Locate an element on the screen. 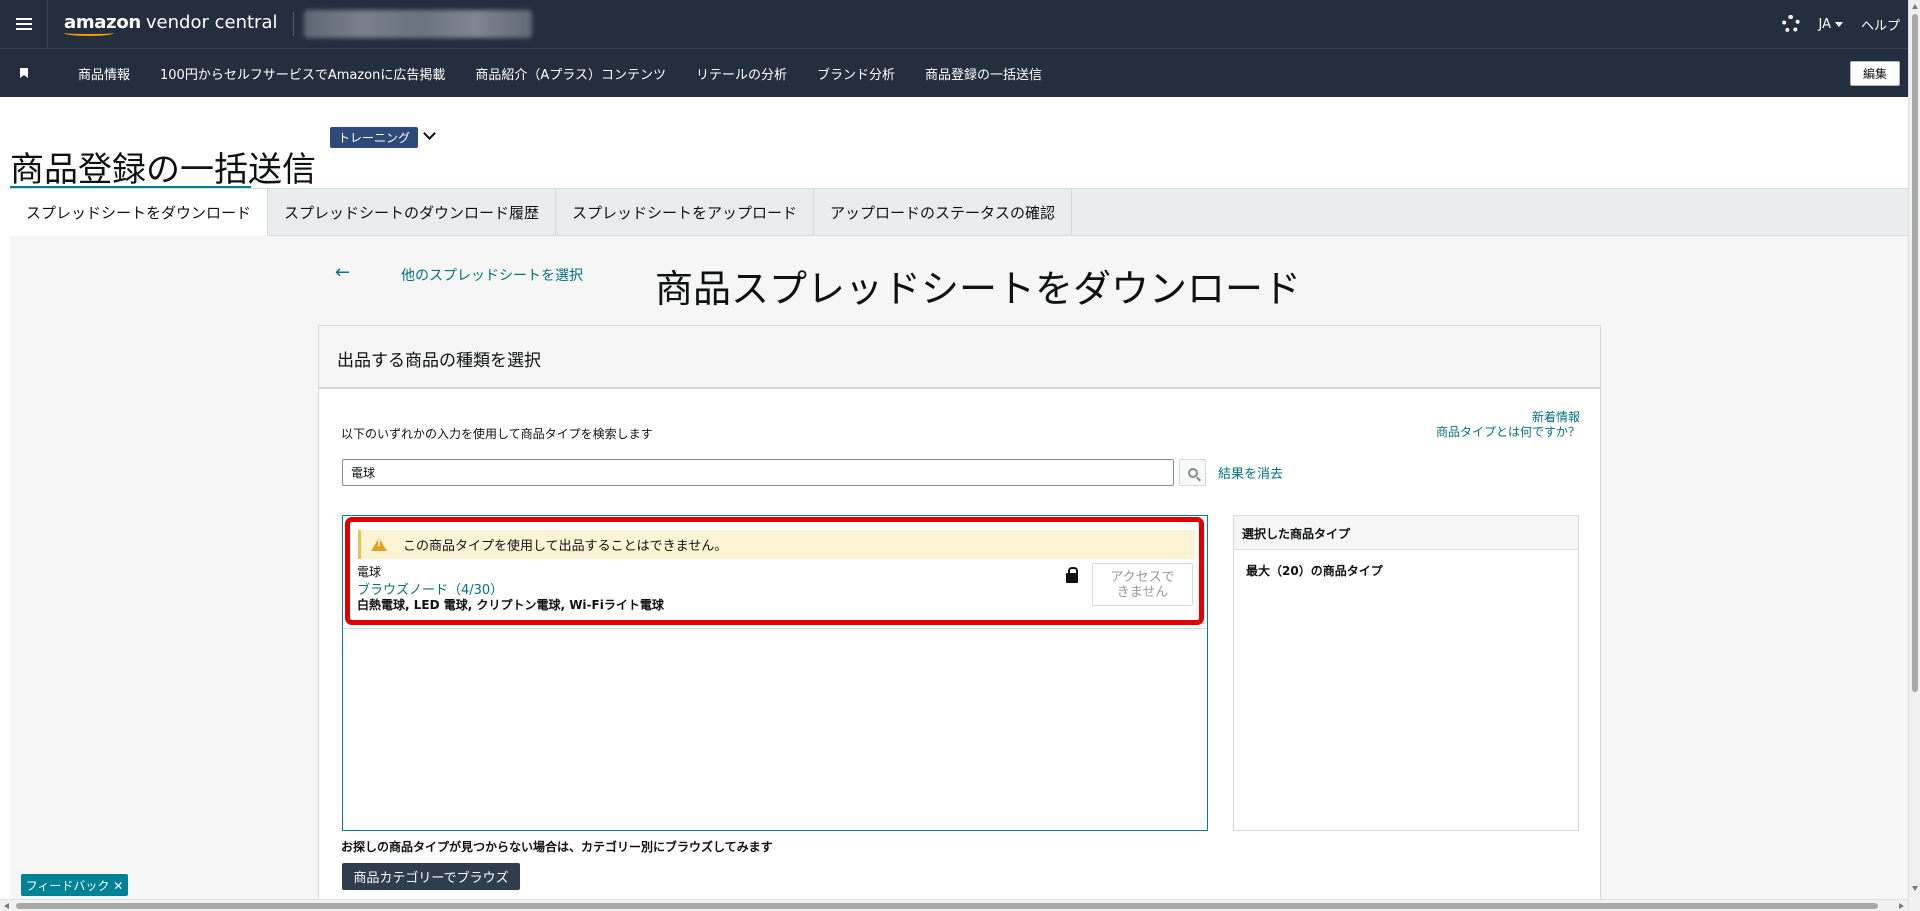  vertical-scrollbar is located at coordinates (1914, 455).